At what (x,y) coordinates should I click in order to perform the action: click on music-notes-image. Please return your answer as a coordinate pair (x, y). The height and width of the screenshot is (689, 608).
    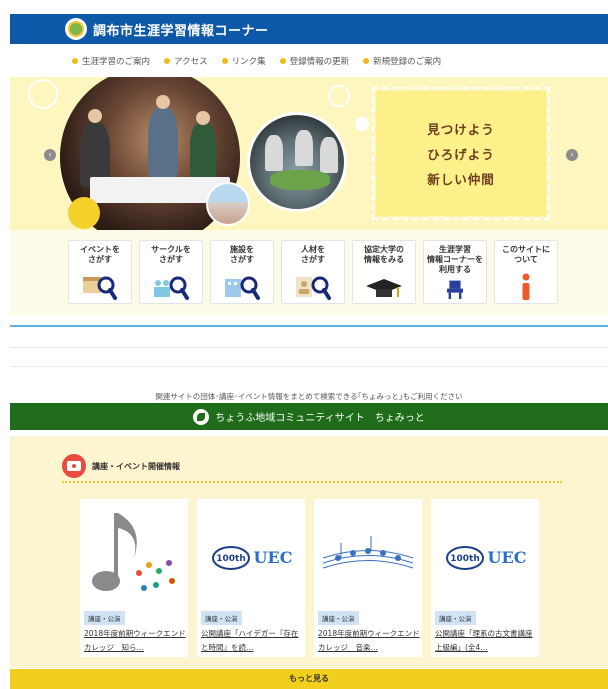
    Looking at the image, I should click on (133, 552).